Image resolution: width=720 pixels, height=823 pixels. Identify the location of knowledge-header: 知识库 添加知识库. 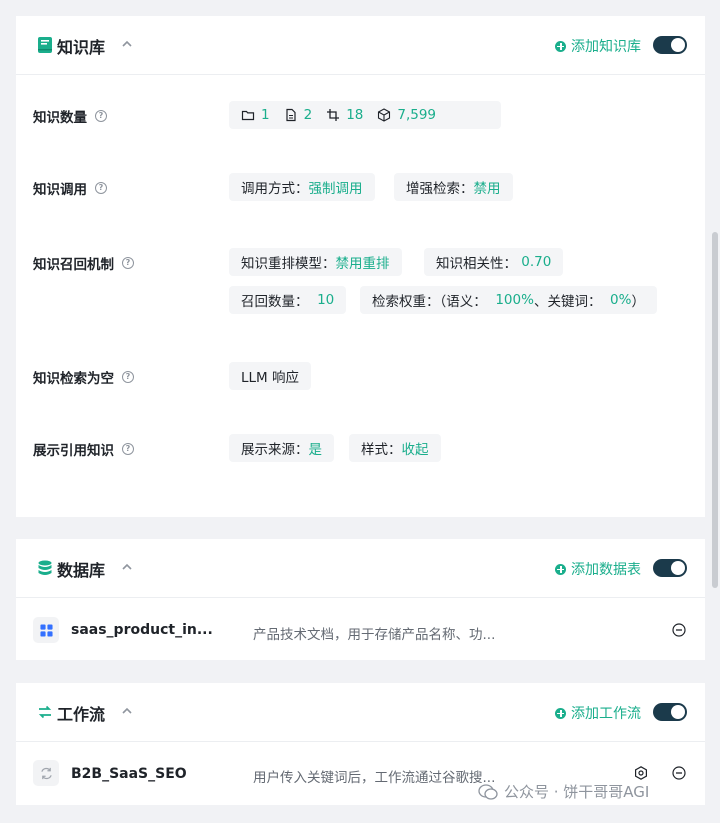
(360, 45).